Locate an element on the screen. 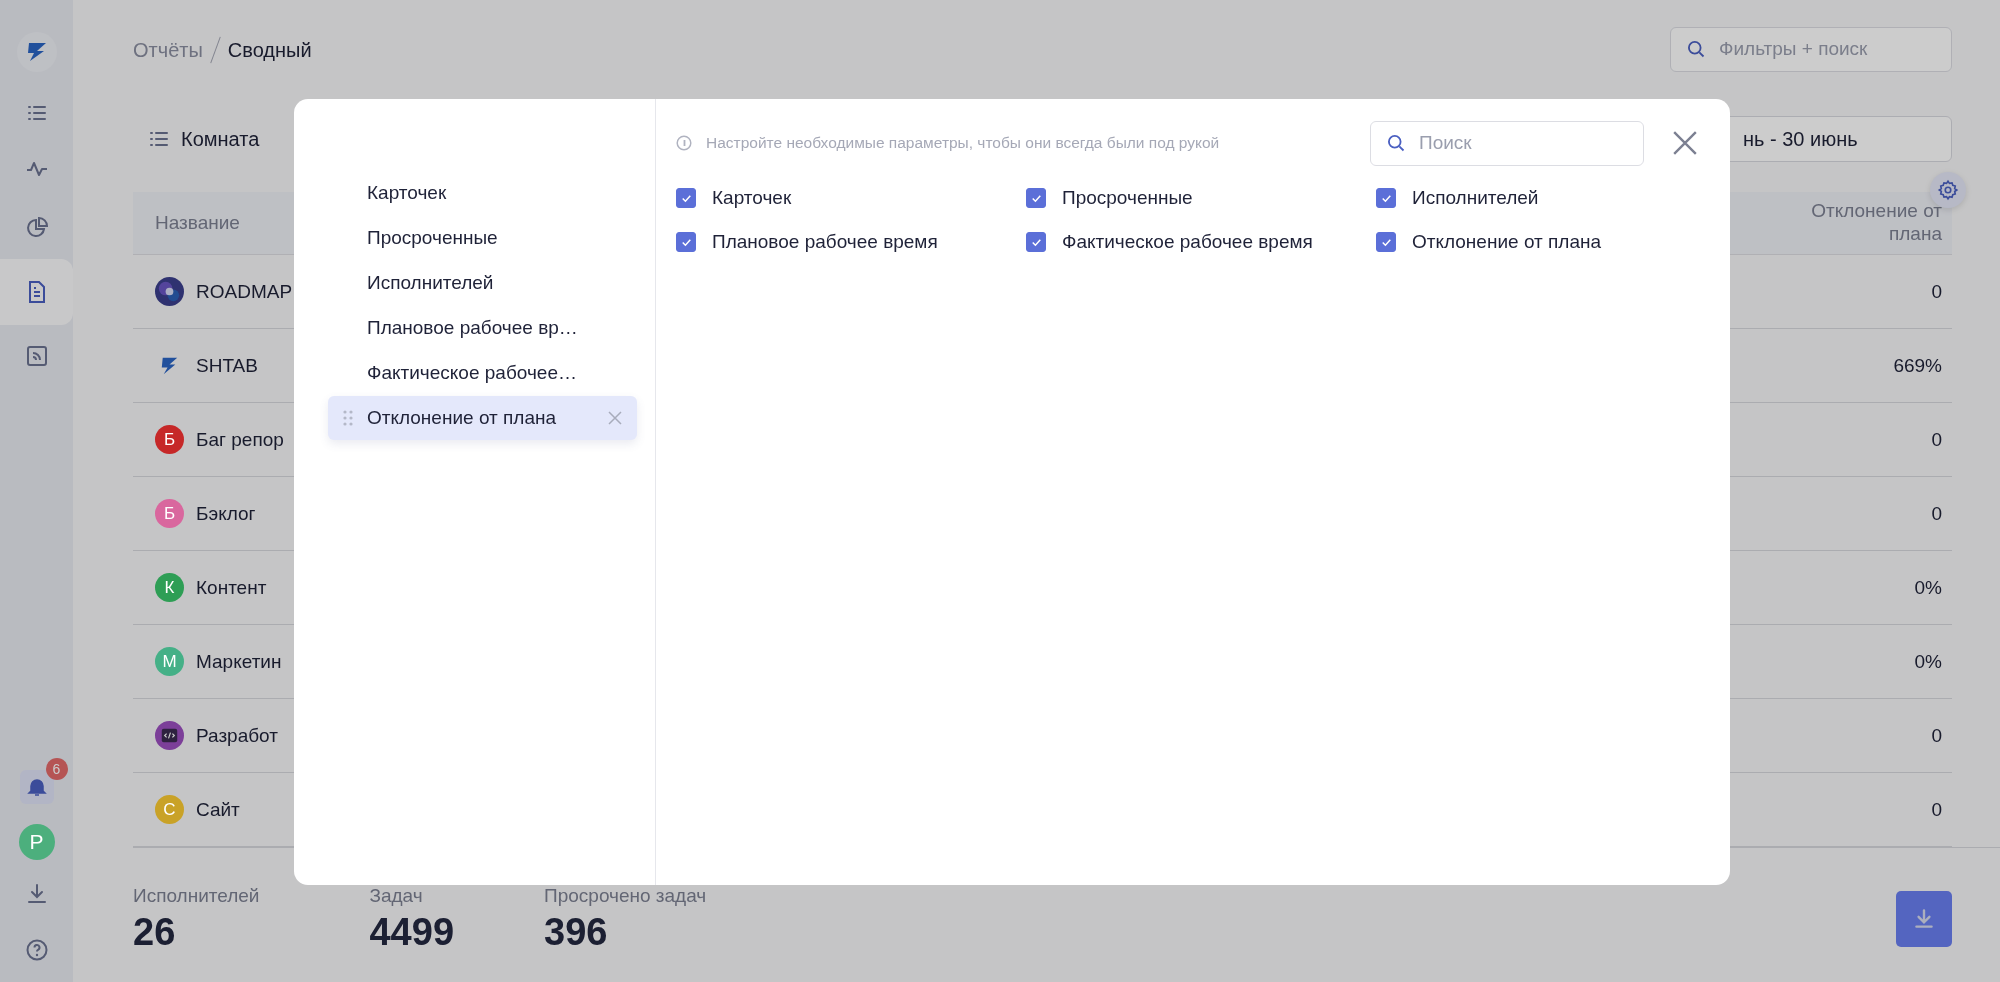 The height and width of the screenshot is (982, 2000). info-icon is located at coordinates (684, 143).